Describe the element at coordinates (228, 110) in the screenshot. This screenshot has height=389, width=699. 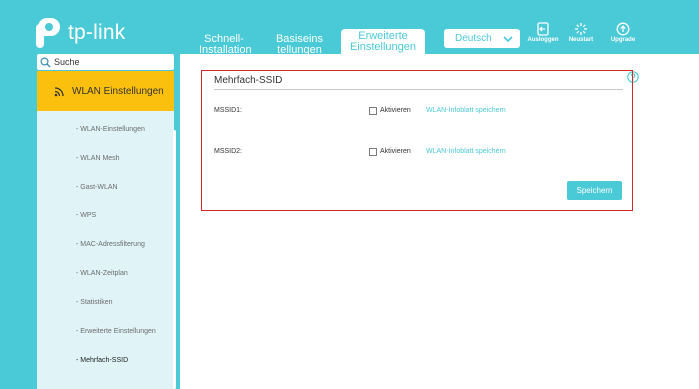
I see `mssid1-label: MSSID1:` at that location.